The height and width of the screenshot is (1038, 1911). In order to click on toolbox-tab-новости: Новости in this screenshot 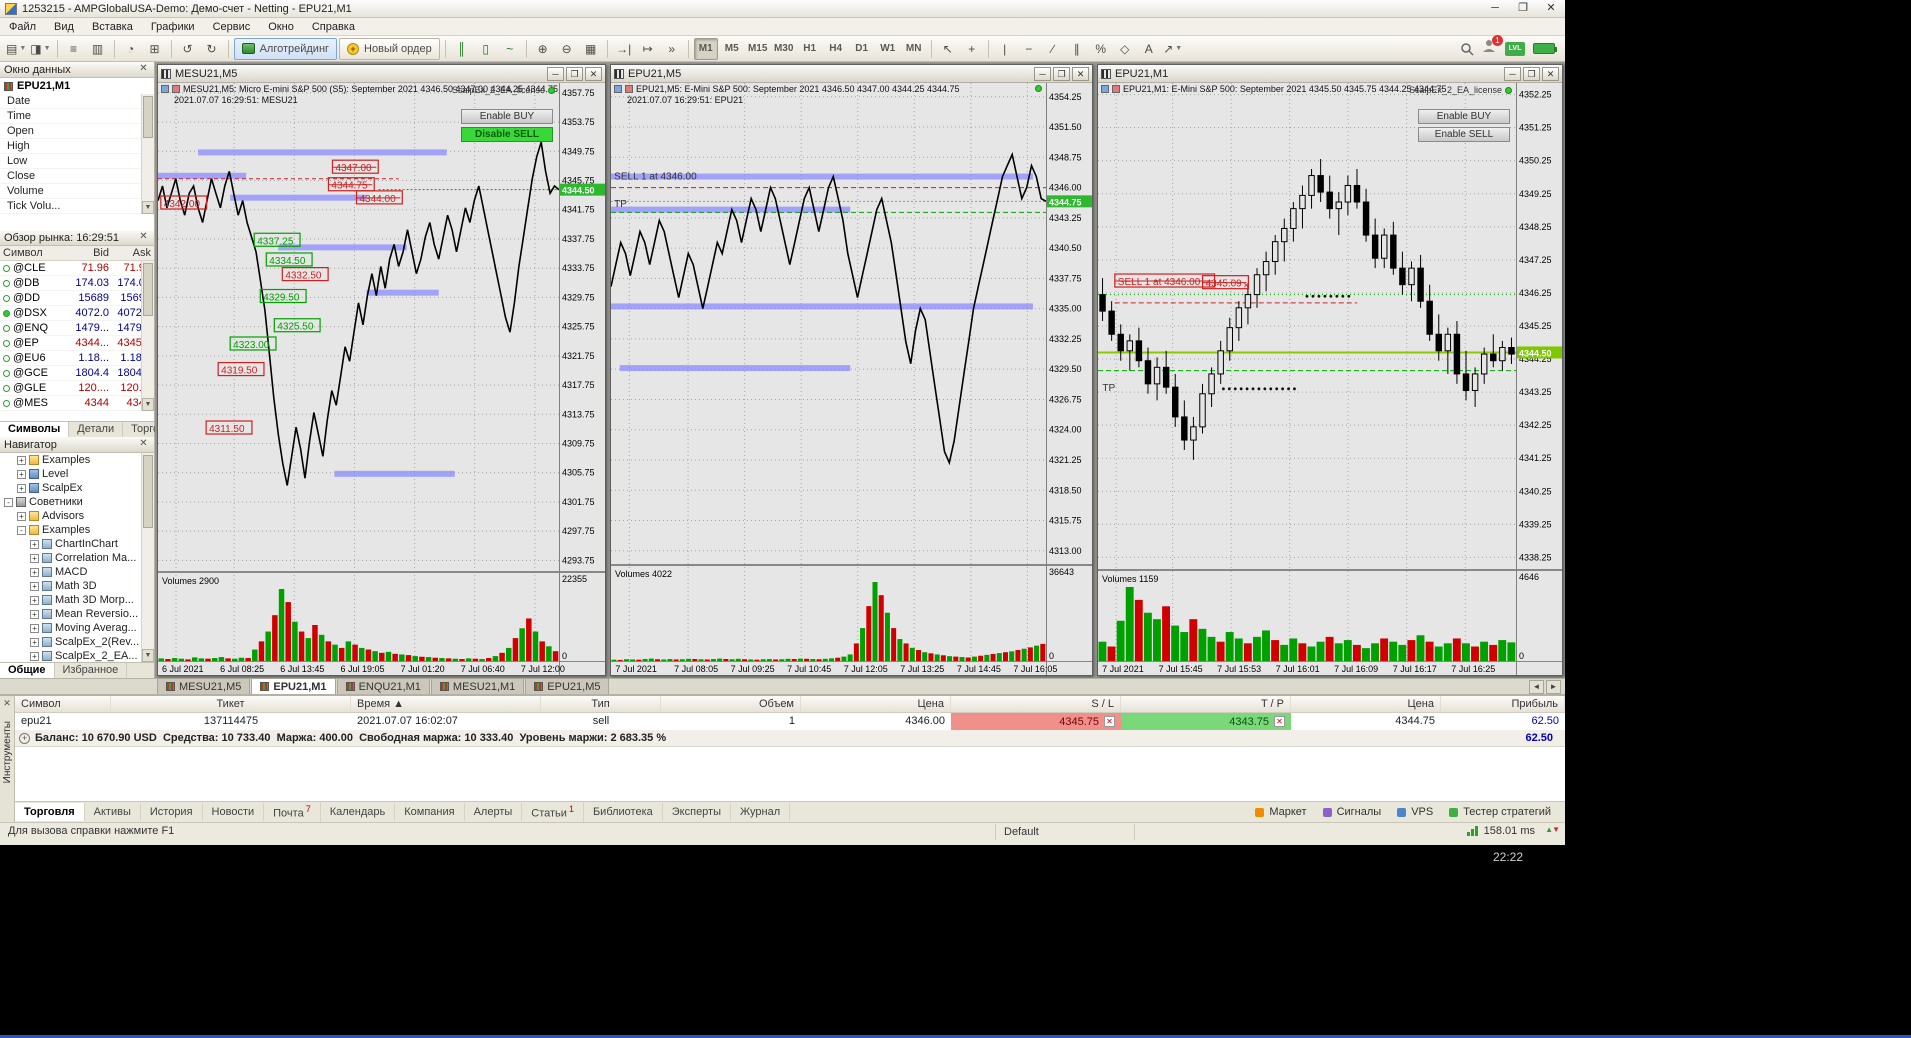, I will do `click(234, 812)`.